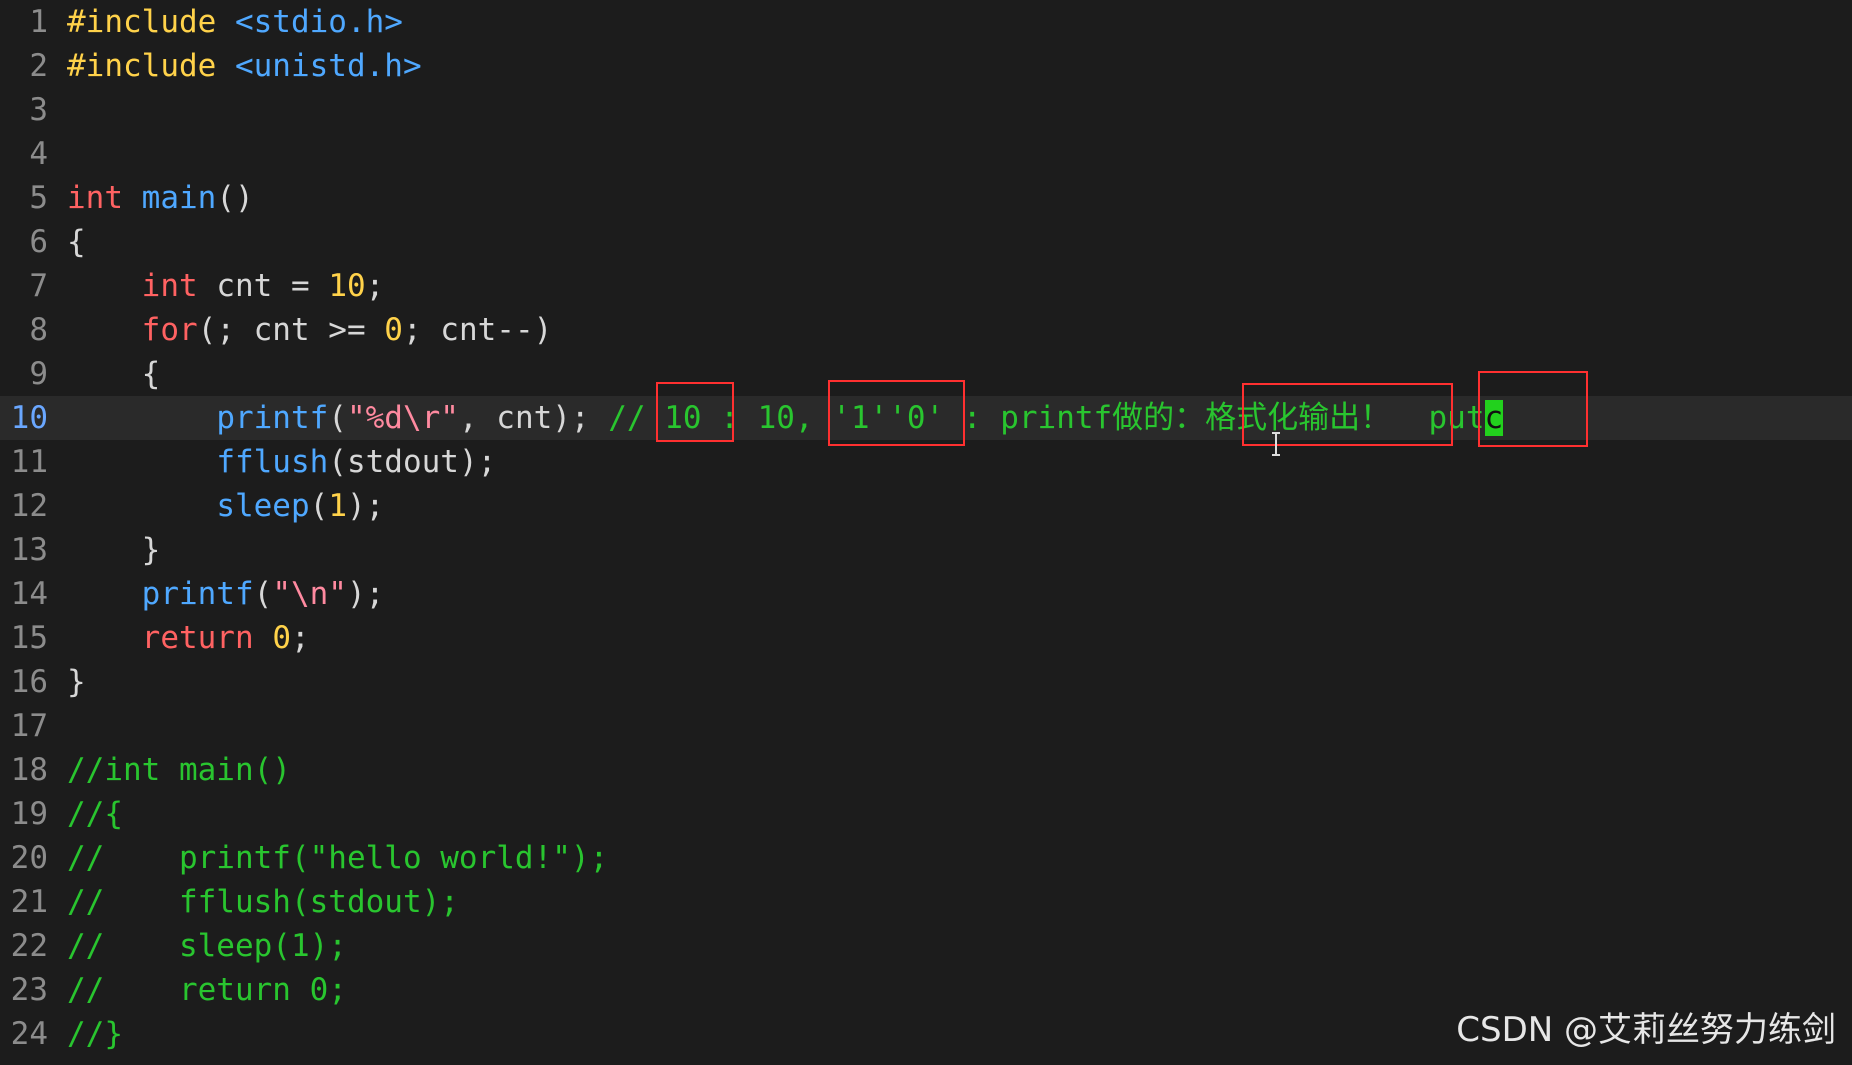  What do you see at coordinates (24, 462) in the screenshot?
I see `line-number: 11` at bounding box center [24, 462].